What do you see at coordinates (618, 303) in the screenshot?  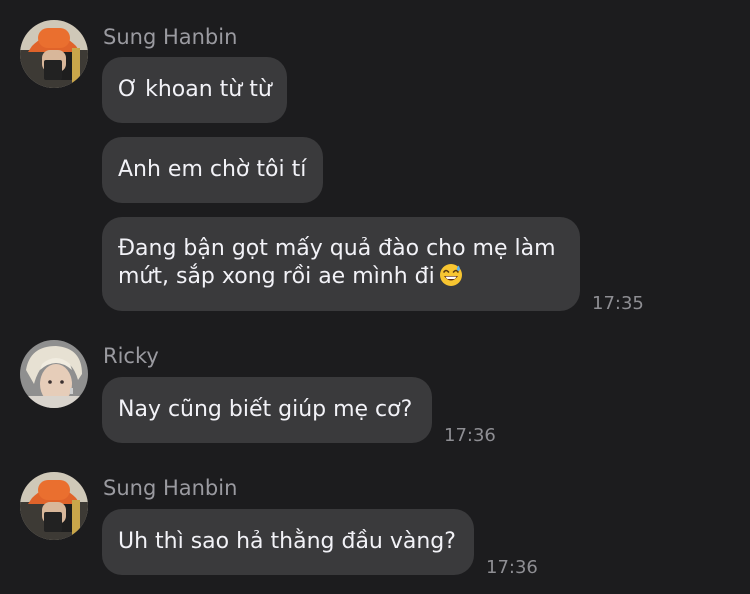 I see `message-timestamp: 17:35` at bounding box center [618, 303].